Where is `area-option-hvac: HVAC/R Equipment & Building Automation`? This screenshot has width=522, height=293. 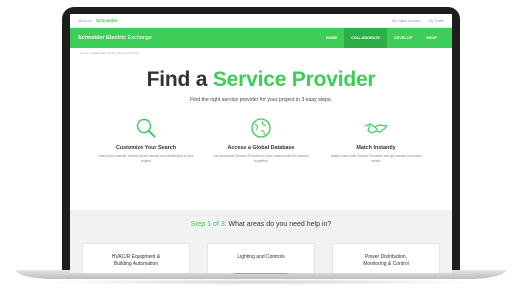 area-option-hvac: HVAC/R Equipment & Building Automation is located at coordinates (136, 258).